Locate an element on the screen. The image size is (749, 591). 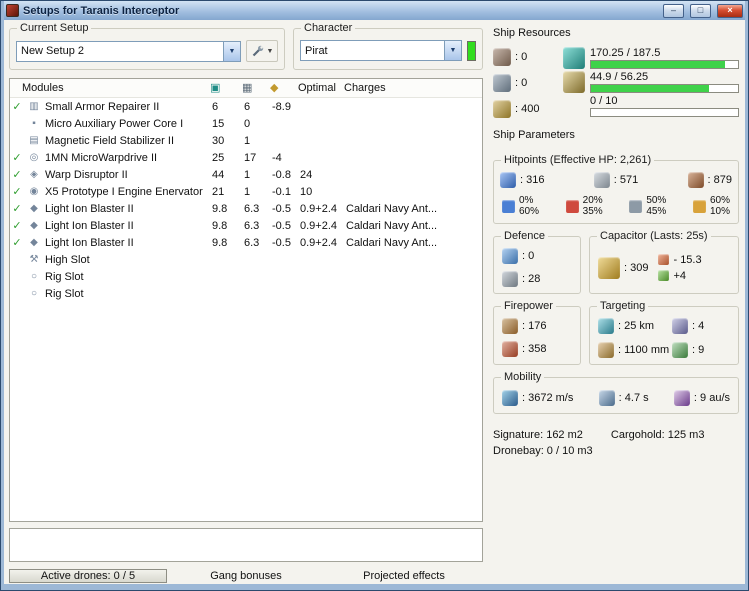
targeting-range-value: : 25 km is located at coordinates (636, 326).